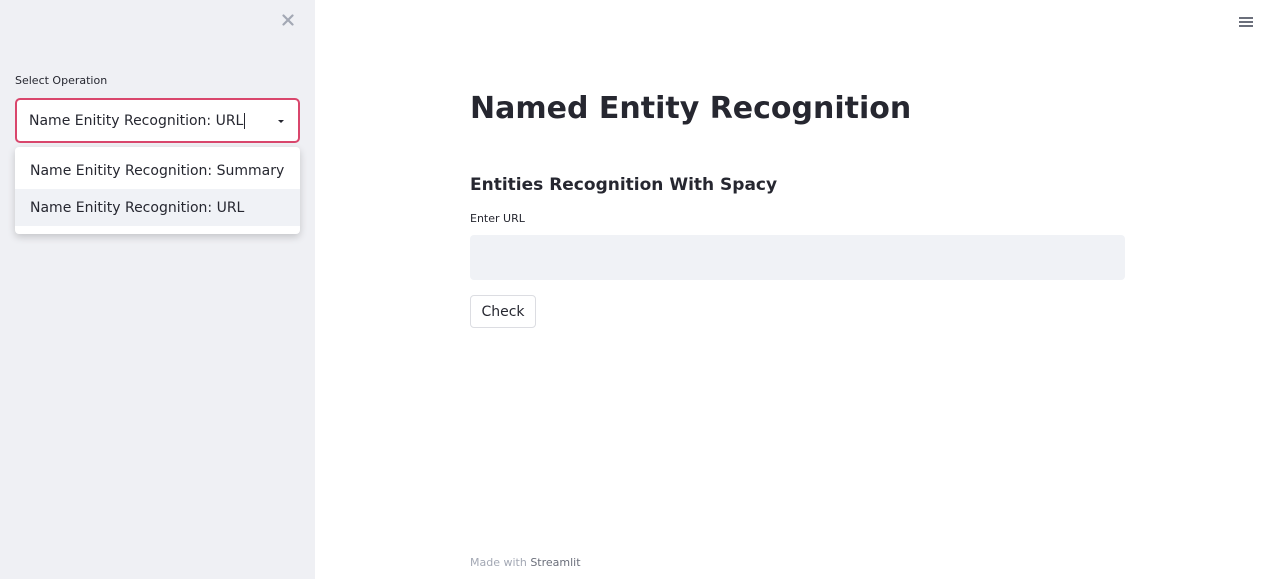 This screenshot has height=579, width=1280. Describe the element at coordinates (691, 108) in the screenshot. I see `page-title: Named Entity Recognition` at that location.